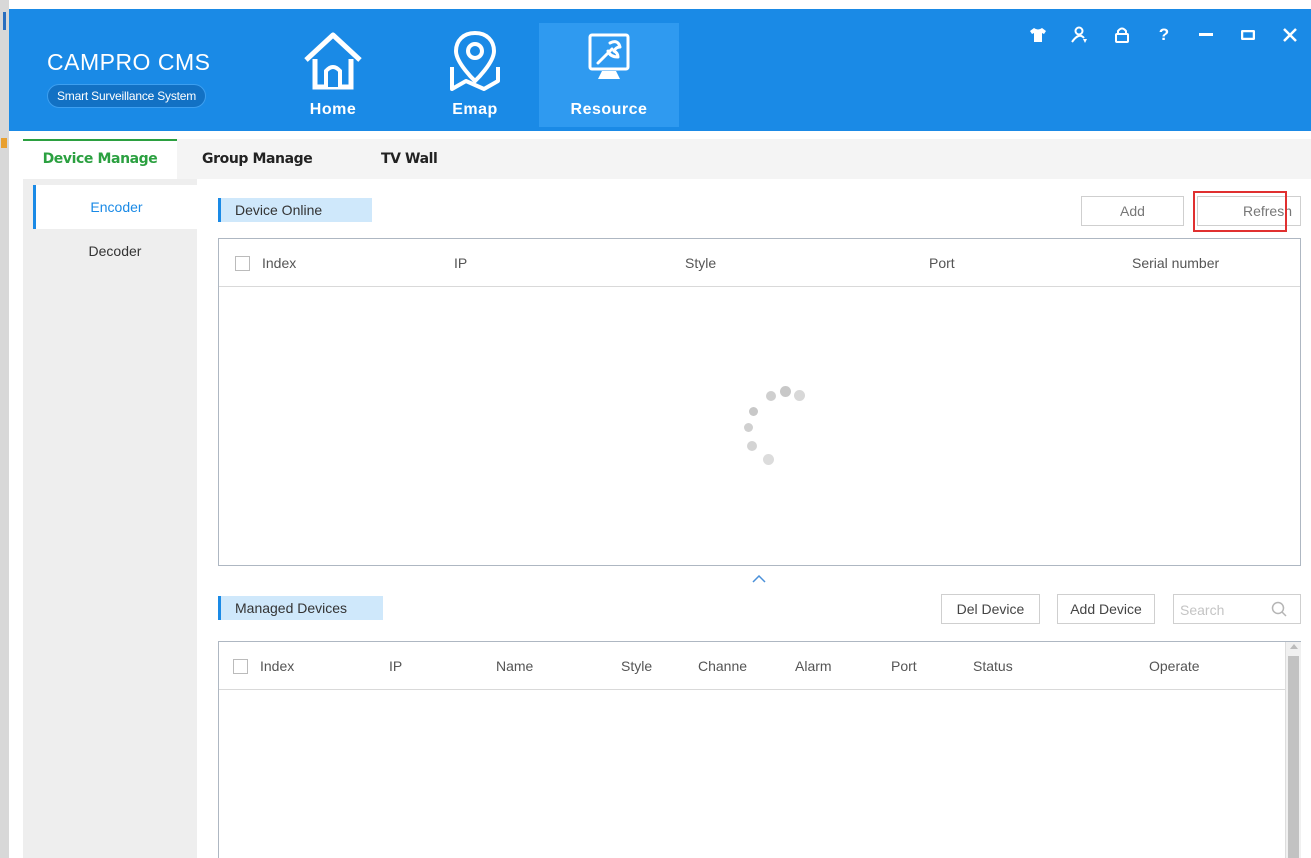 This screenshot has width=1311, height=858. I want to click on nav-emap-label: Emap, so click(475, 109).